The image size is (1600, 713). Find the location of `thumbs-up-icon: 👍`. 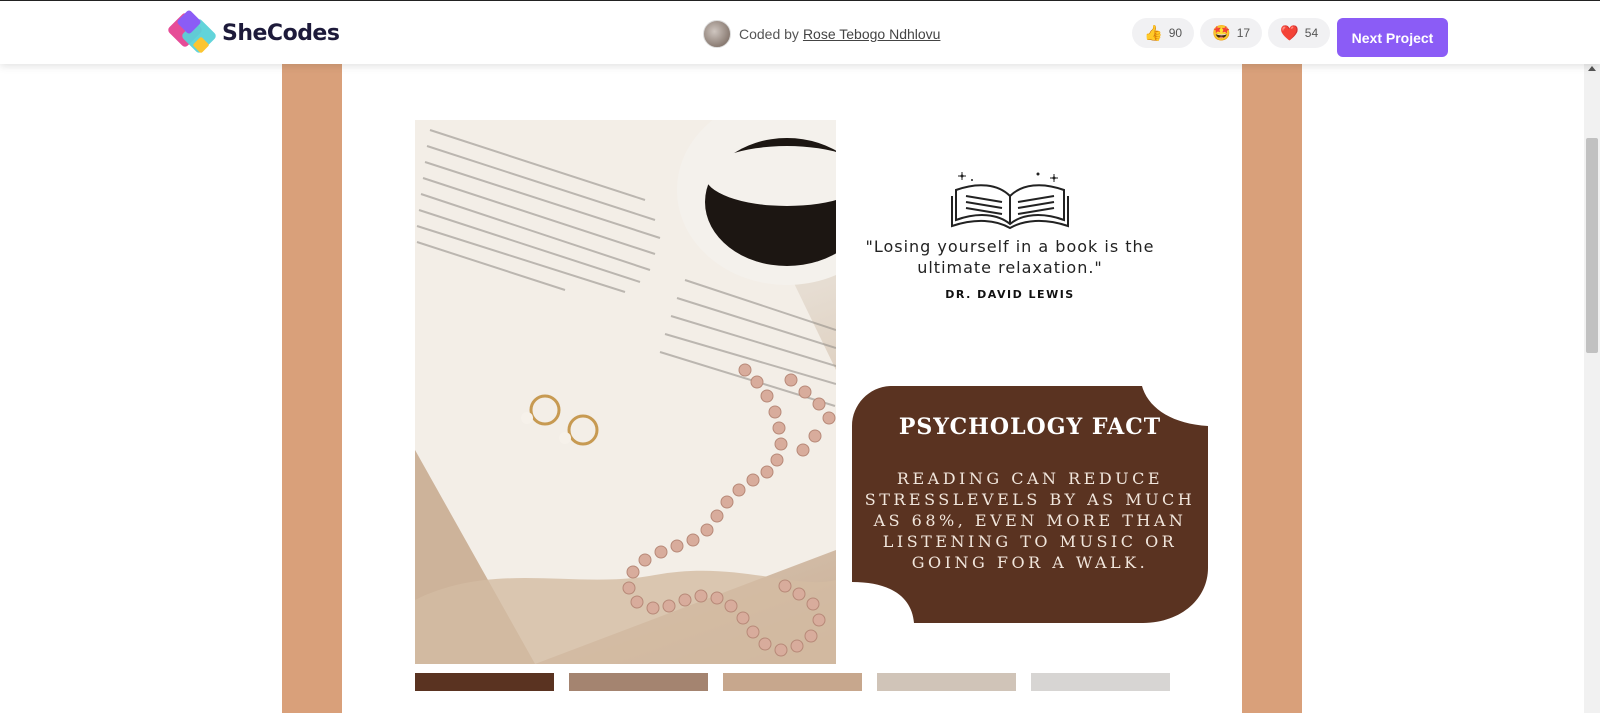

thumbs-up-icon: 👍 is located at coordinates (1153, 33).